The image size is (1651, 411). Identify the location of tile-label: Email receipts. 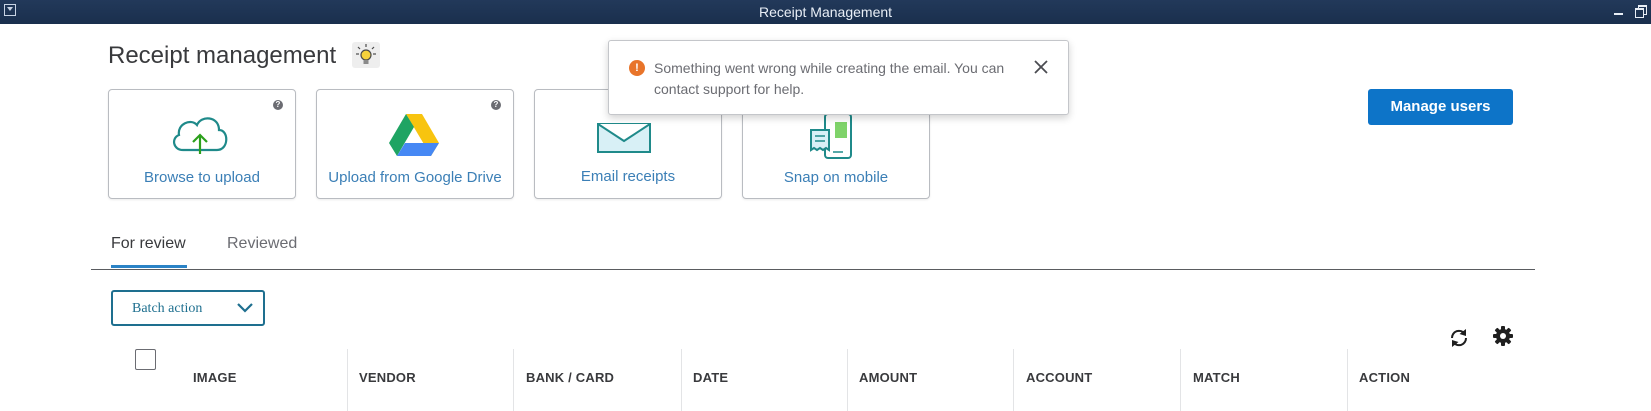
(628, 176).